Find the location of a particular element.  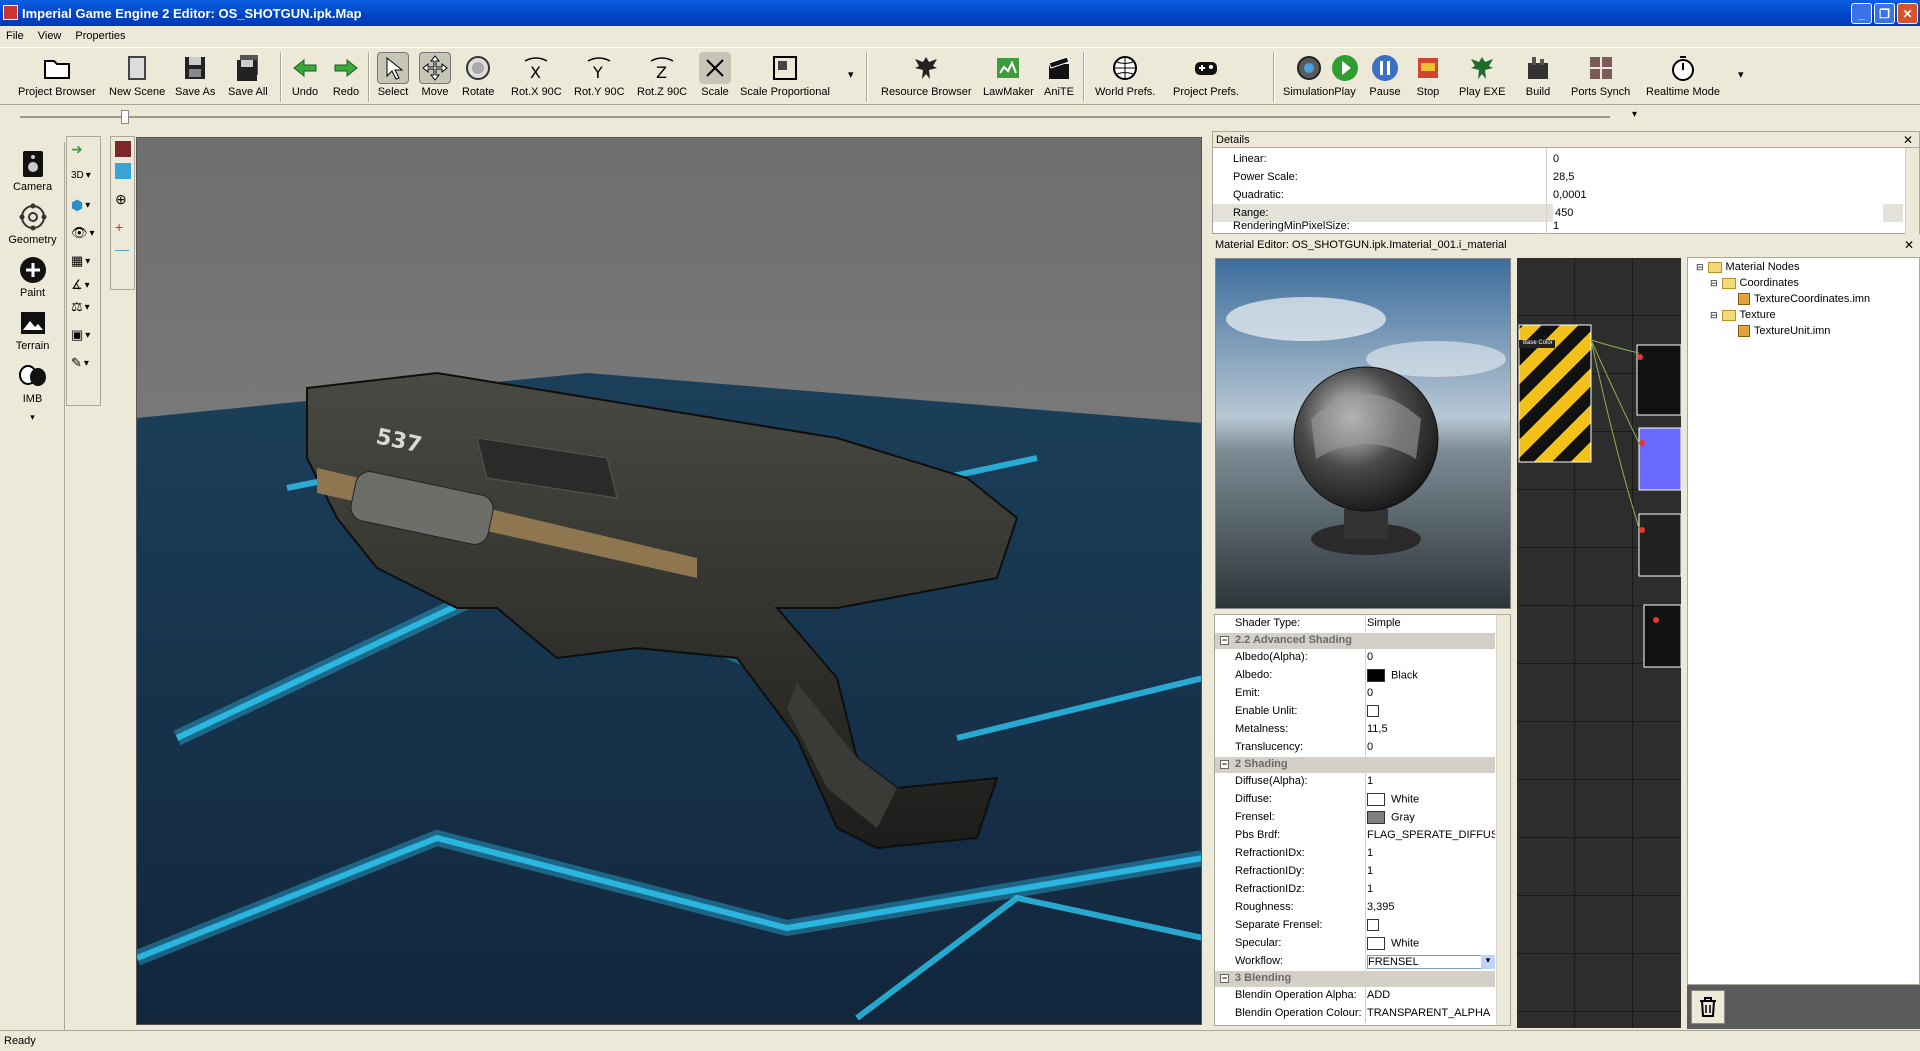

group-header: −2 Shading is located at coordinates (1355, 765).